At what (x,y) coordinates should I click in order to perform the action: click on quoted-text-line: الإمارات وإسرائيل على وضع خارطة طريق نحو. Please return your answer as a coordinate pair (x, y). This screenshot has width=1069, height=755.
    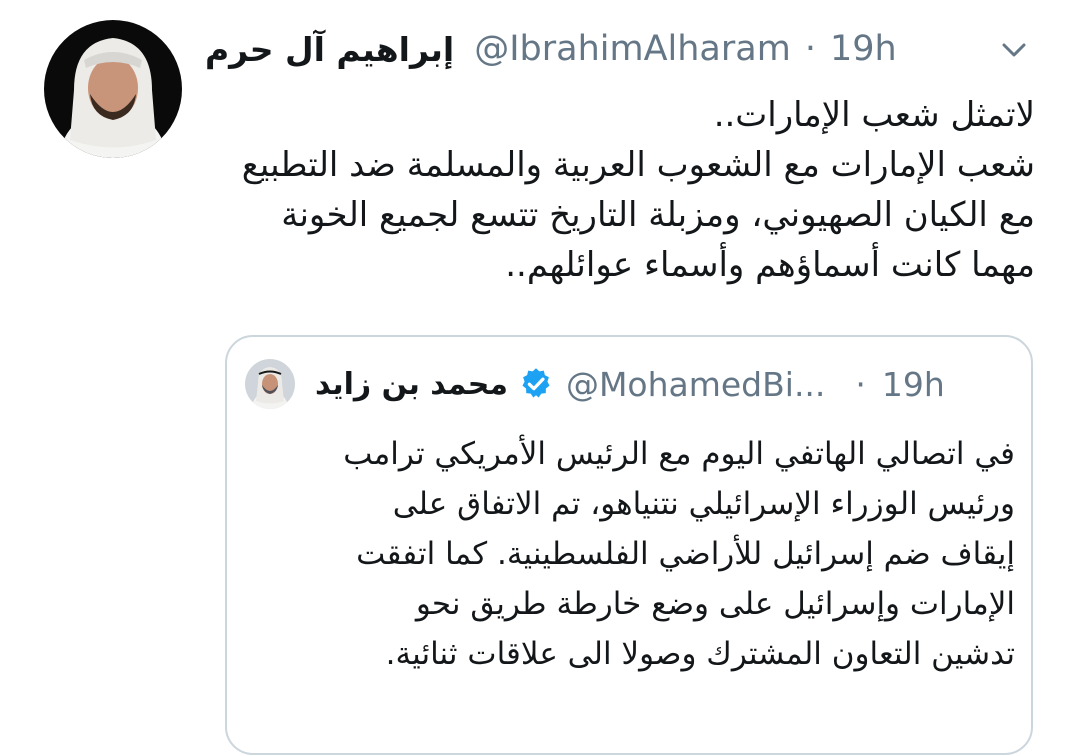
    Looking at the image, I should click on (715, 604).